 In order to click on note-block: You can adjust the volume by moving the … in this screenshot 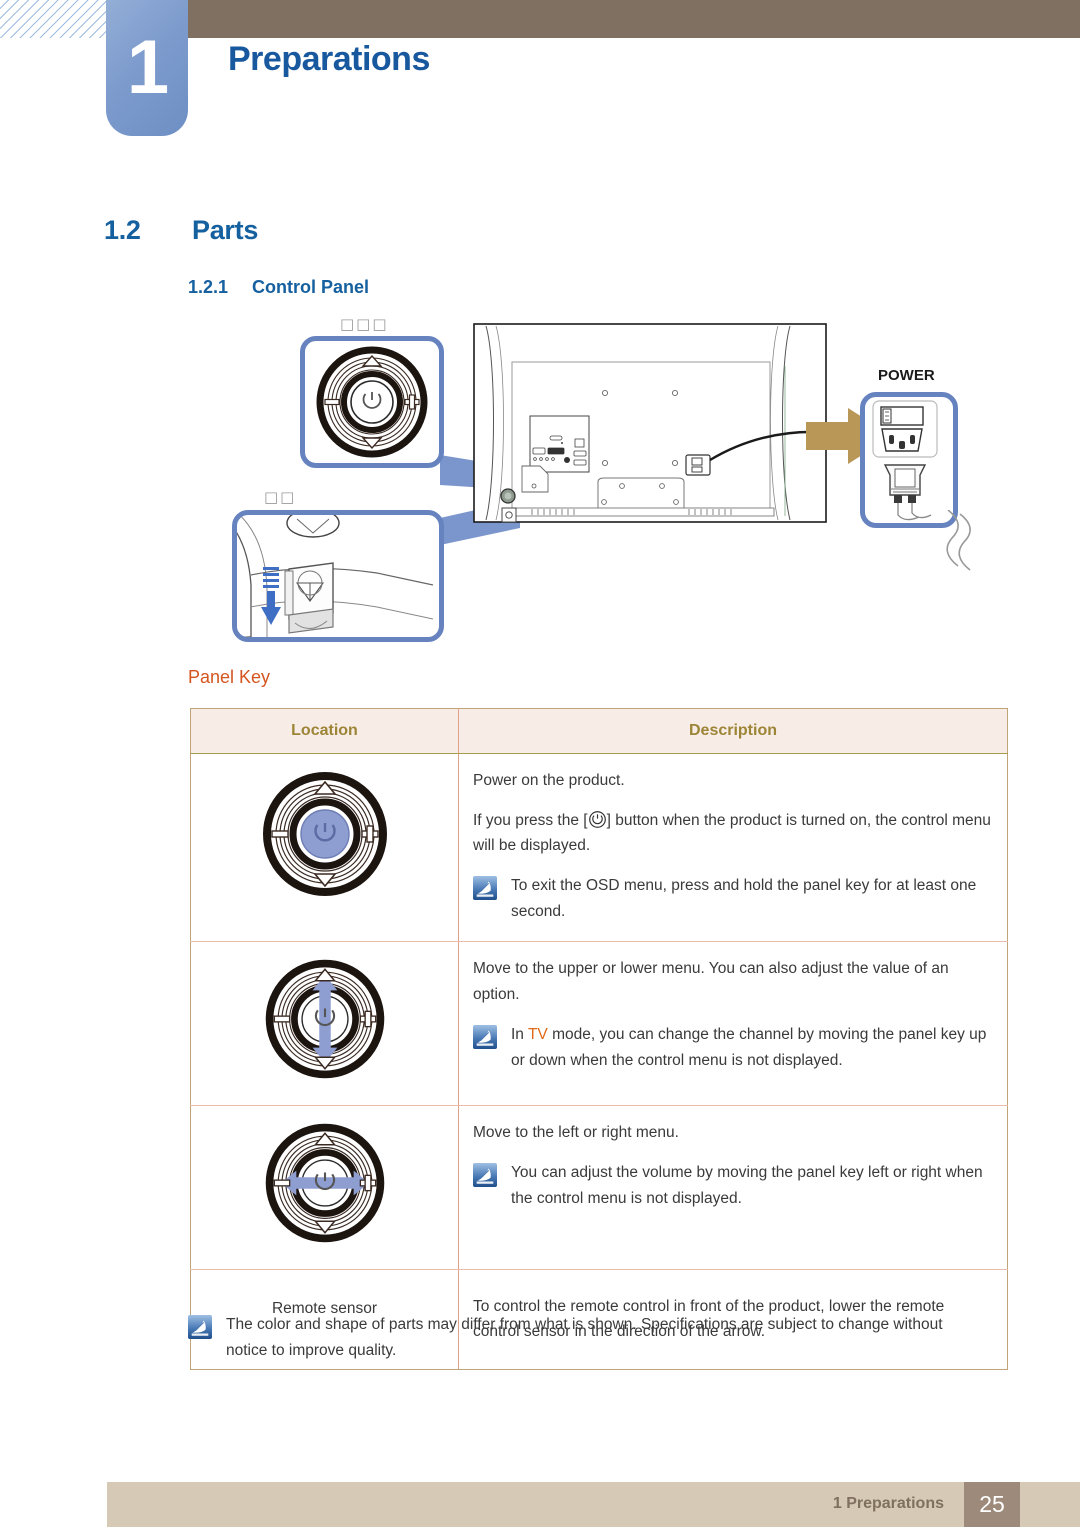, I will do `click(732, 1186)`.